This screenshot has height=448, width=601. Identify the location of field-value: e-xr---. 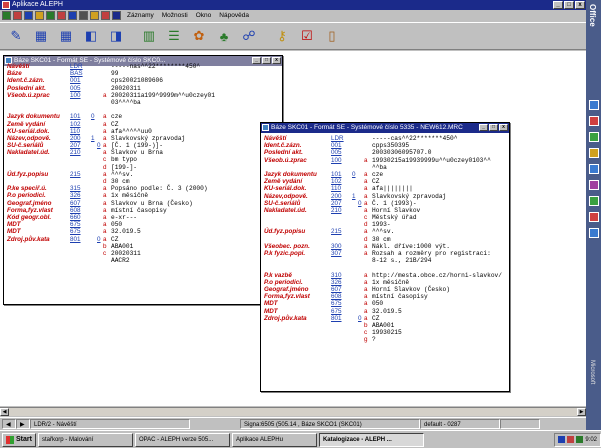
(124, 217).